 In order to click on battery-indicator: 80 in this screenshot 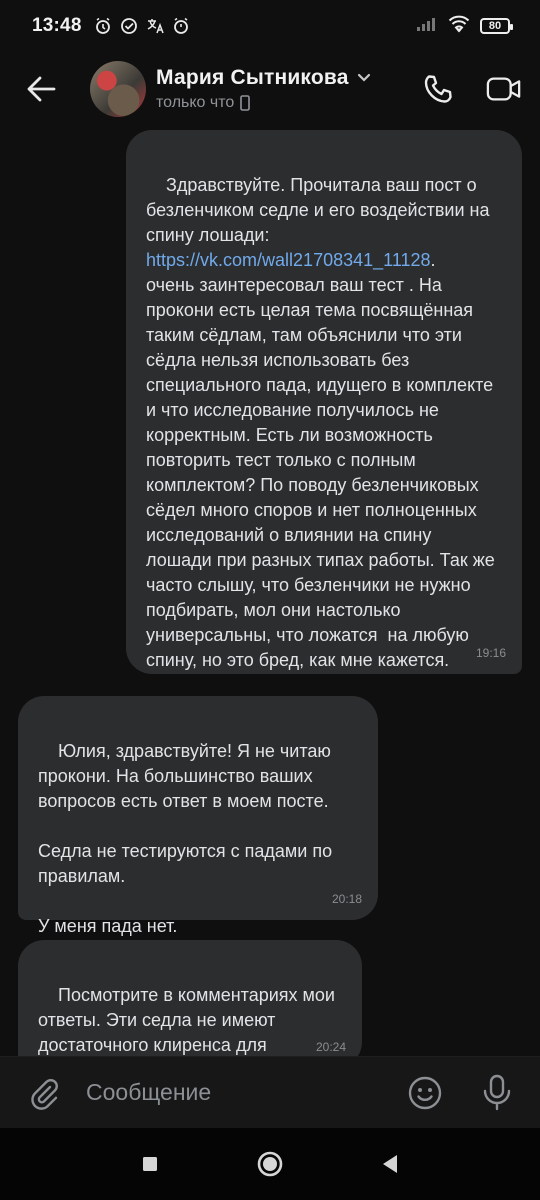, I will do `click(496, 26)`.